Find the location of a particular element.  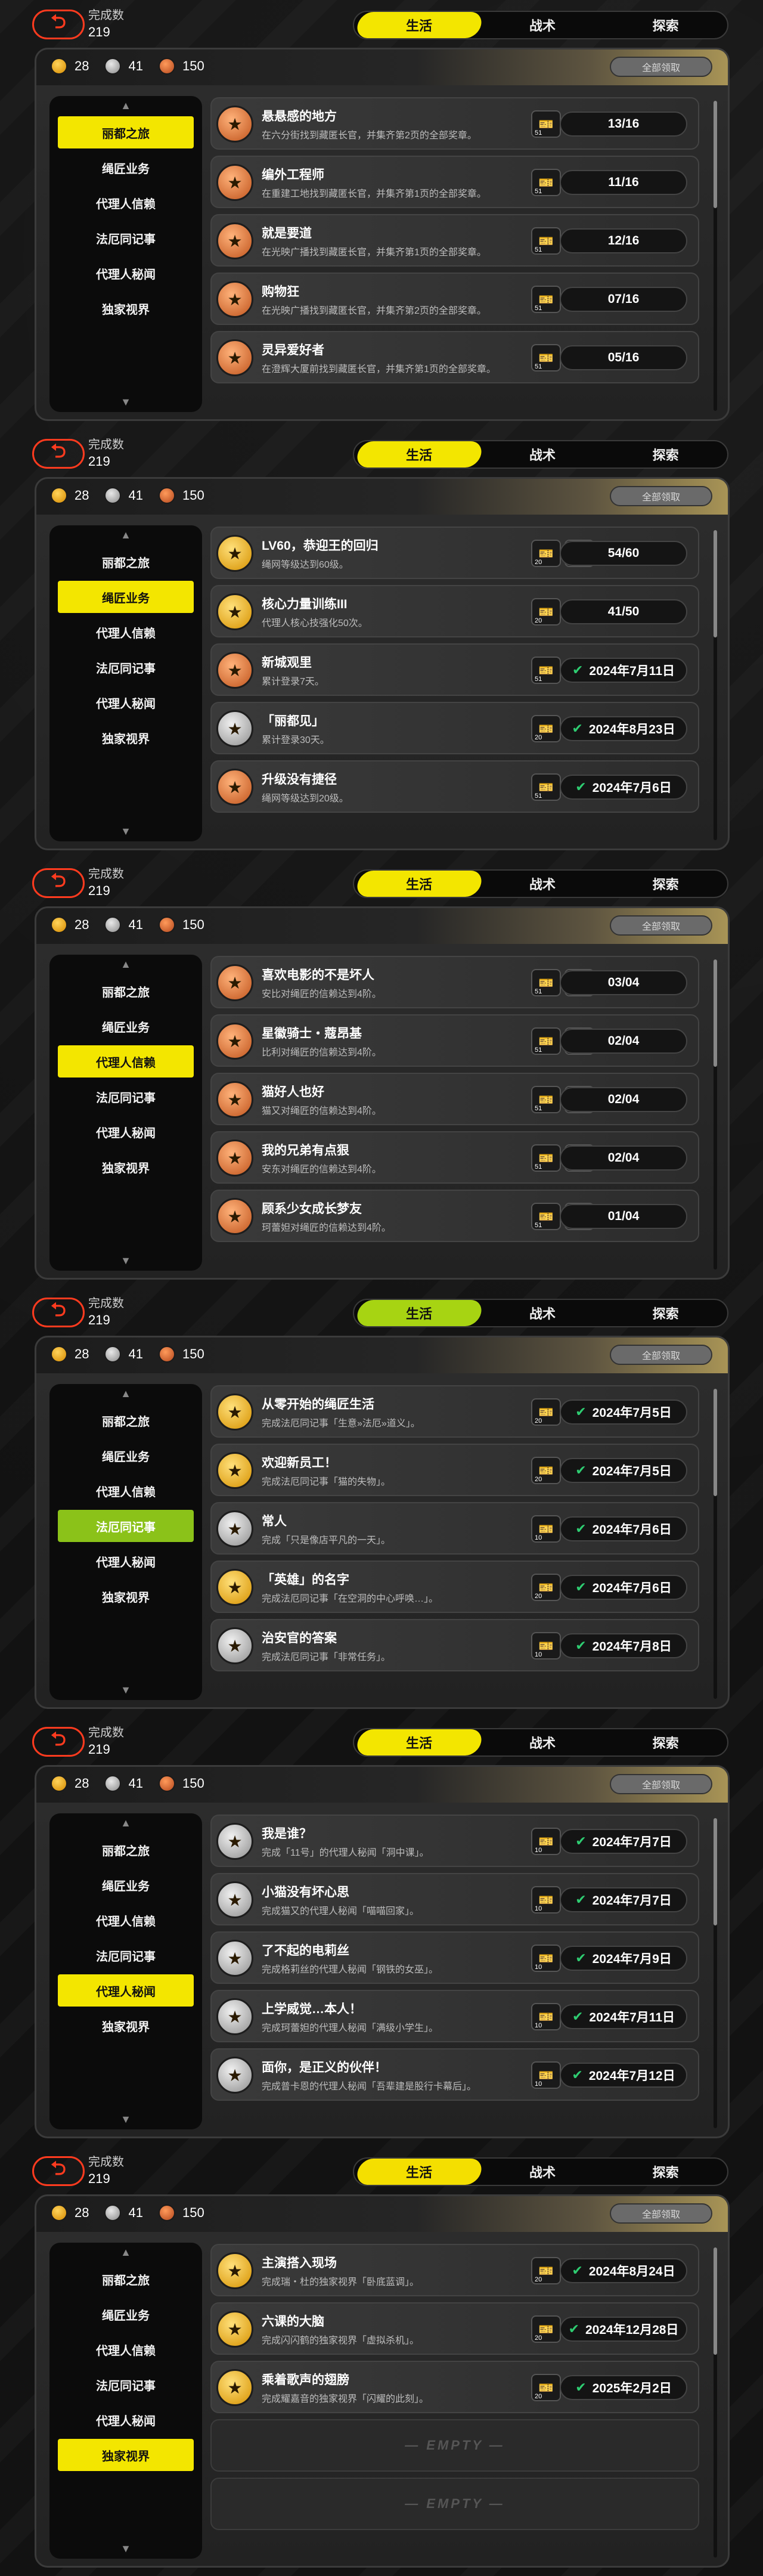

task-row: ★ 核心力量训练III 代理人核心技强化50次。 🎫 20 41/50 is located at coordinates (454, 611).